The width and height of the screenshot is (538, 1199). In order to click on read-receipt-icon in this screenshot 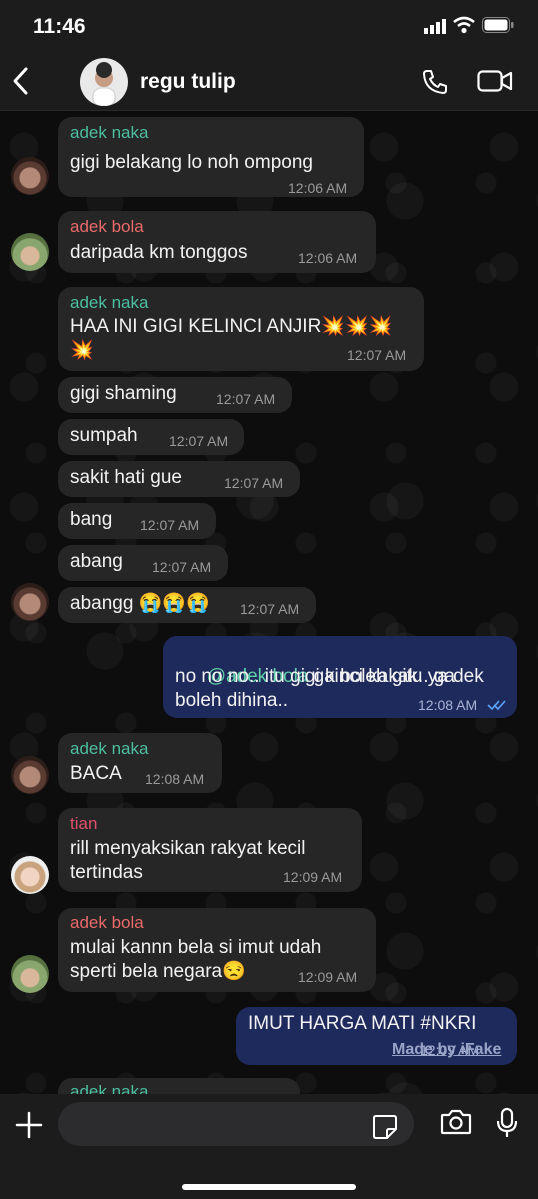, I will do `click(497, 707)`.